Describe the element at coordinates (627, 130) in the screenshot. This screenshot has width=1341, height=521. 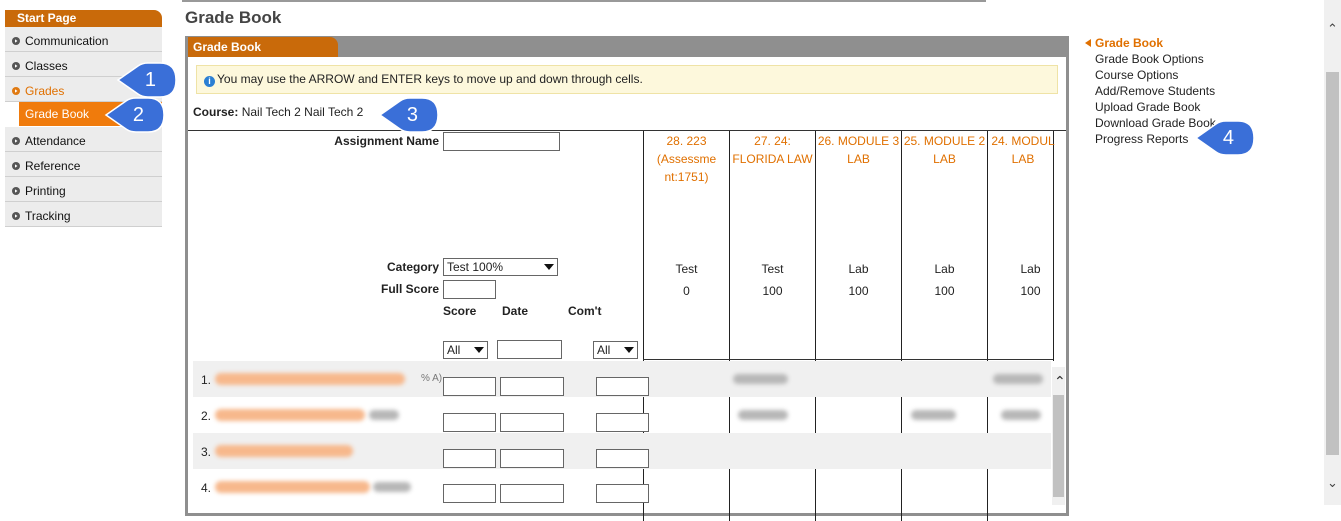
I see `grid-top-rule` at that location.